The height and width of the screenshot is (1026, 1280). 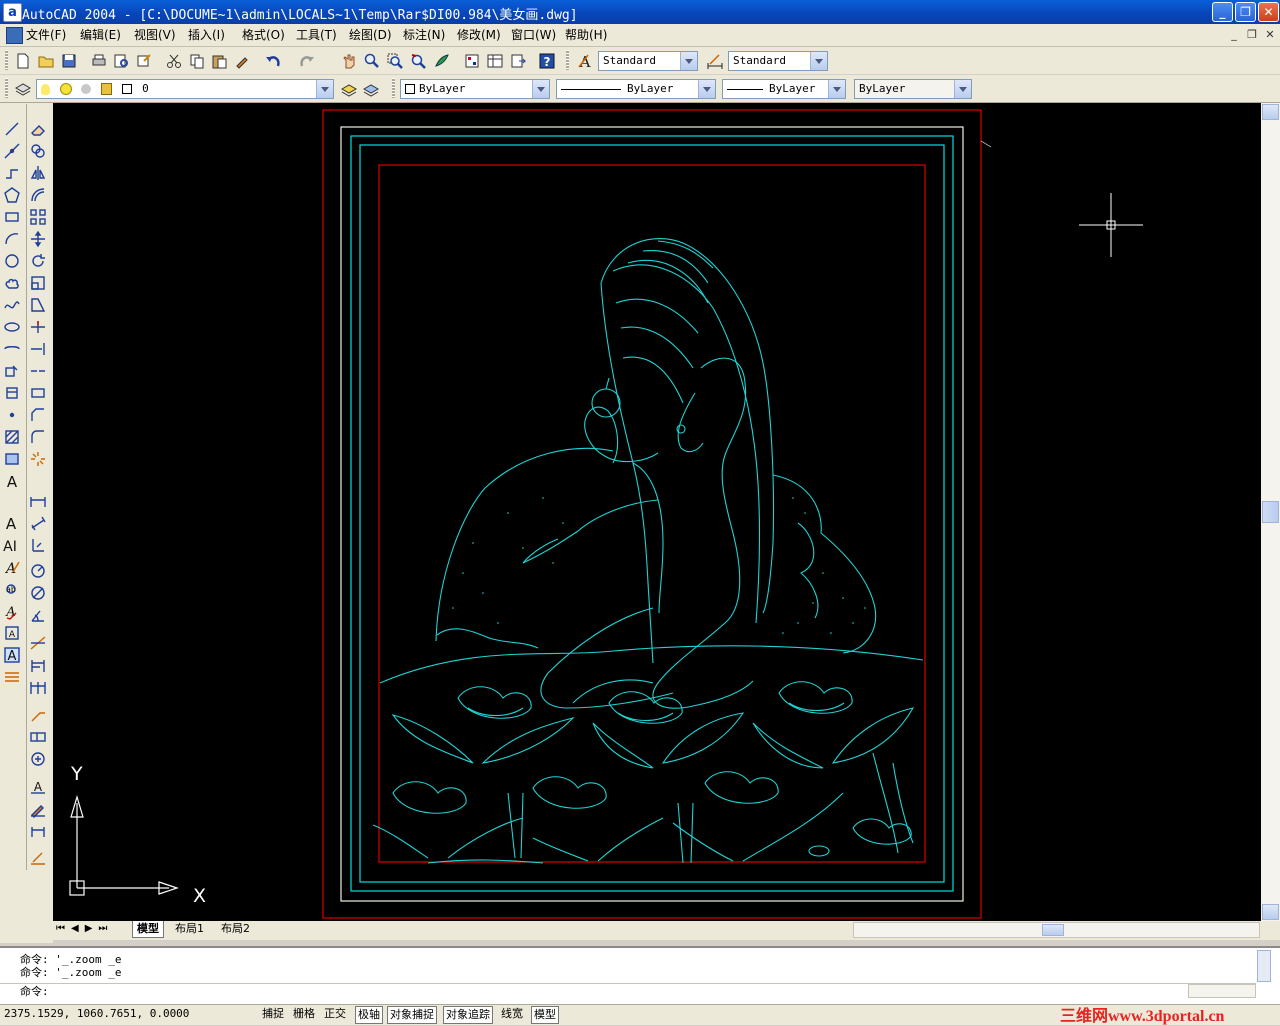 What do you see at coordinates (12, 12) in the screenshot?
I see `autocad-app-icon: a` at bounding box center [12, 12].